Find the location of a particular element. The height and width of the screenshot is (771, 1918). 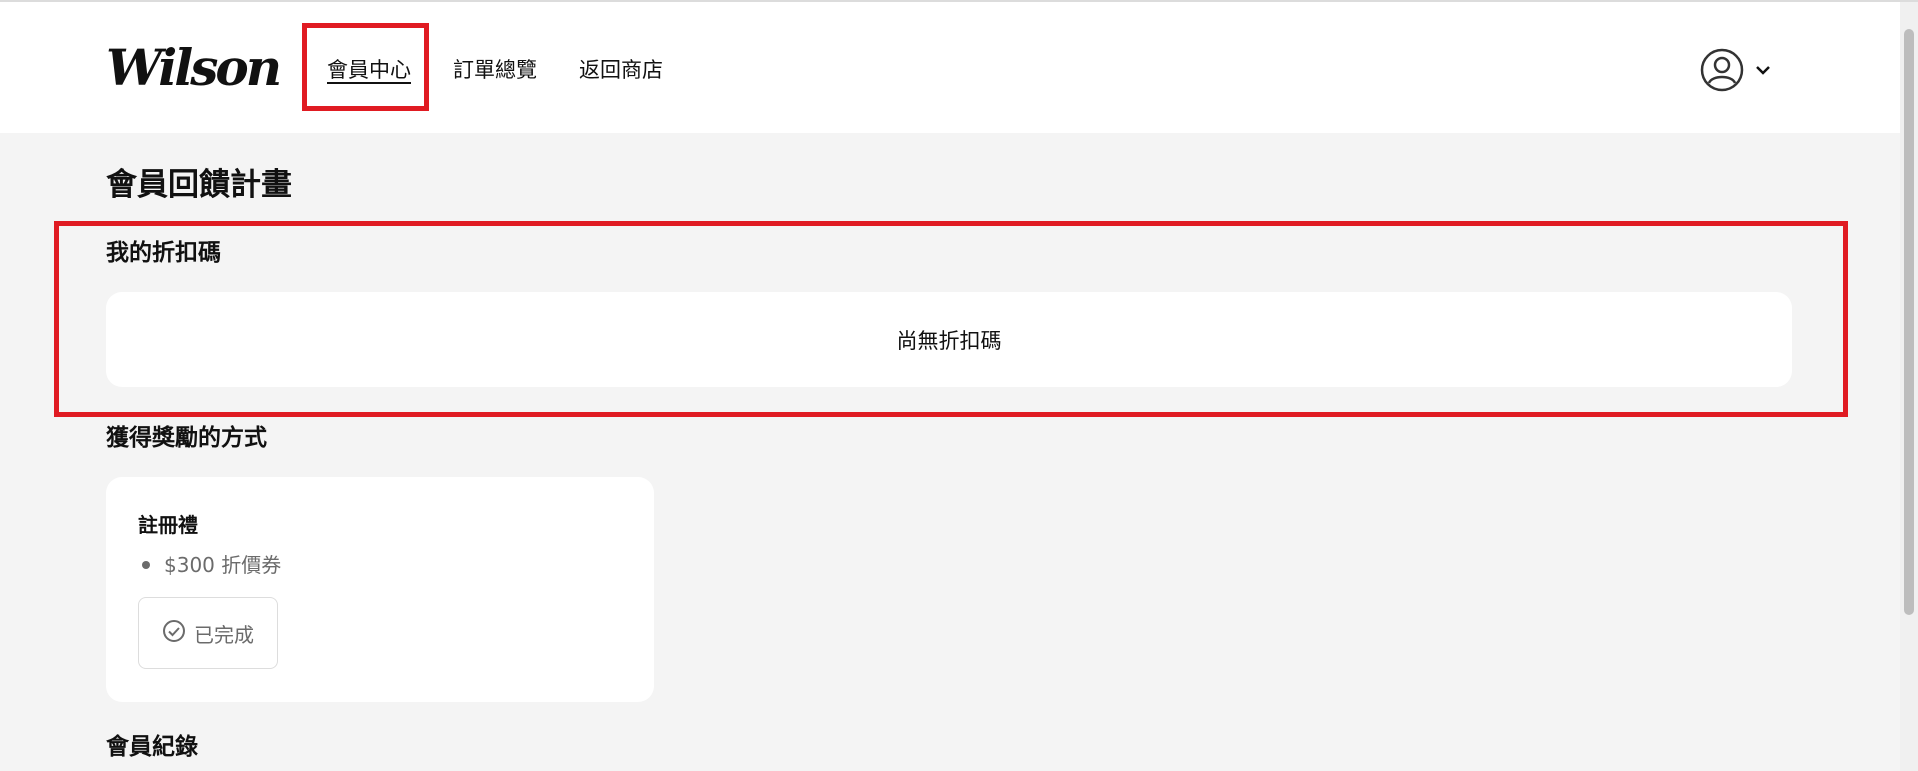

coupon-empty-text: 尚無折扣碼 is located at coordinates (949, 340).